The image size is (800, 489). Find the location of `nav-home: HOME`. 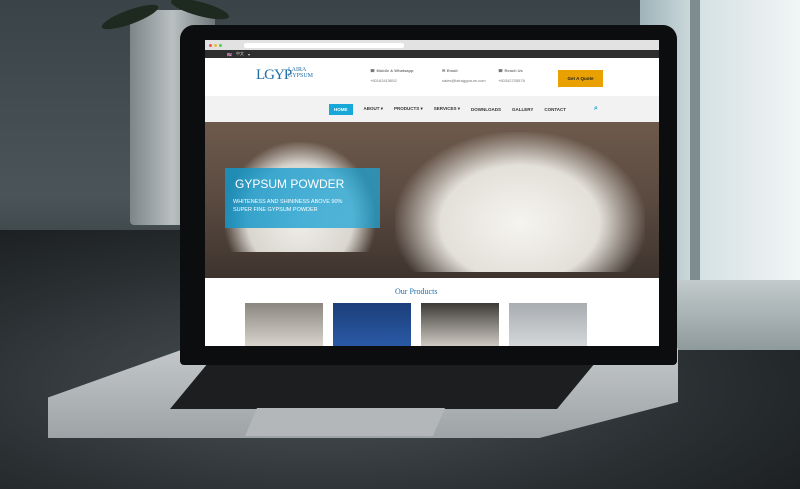

nav-home: HOME is located at coordinates (341, 109).